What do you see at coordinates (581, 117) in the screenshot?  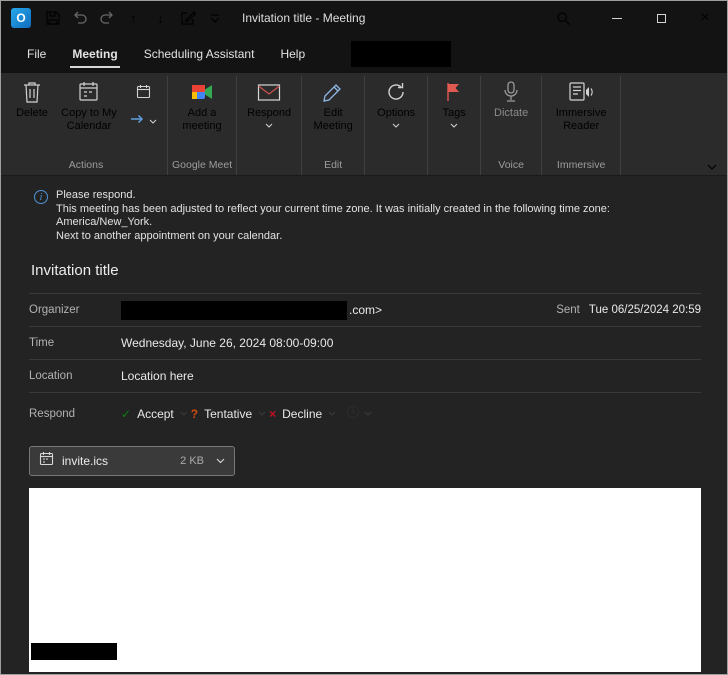 I see `immersive-reader-button: Immersive Reader` at bounding box center [581, 117].